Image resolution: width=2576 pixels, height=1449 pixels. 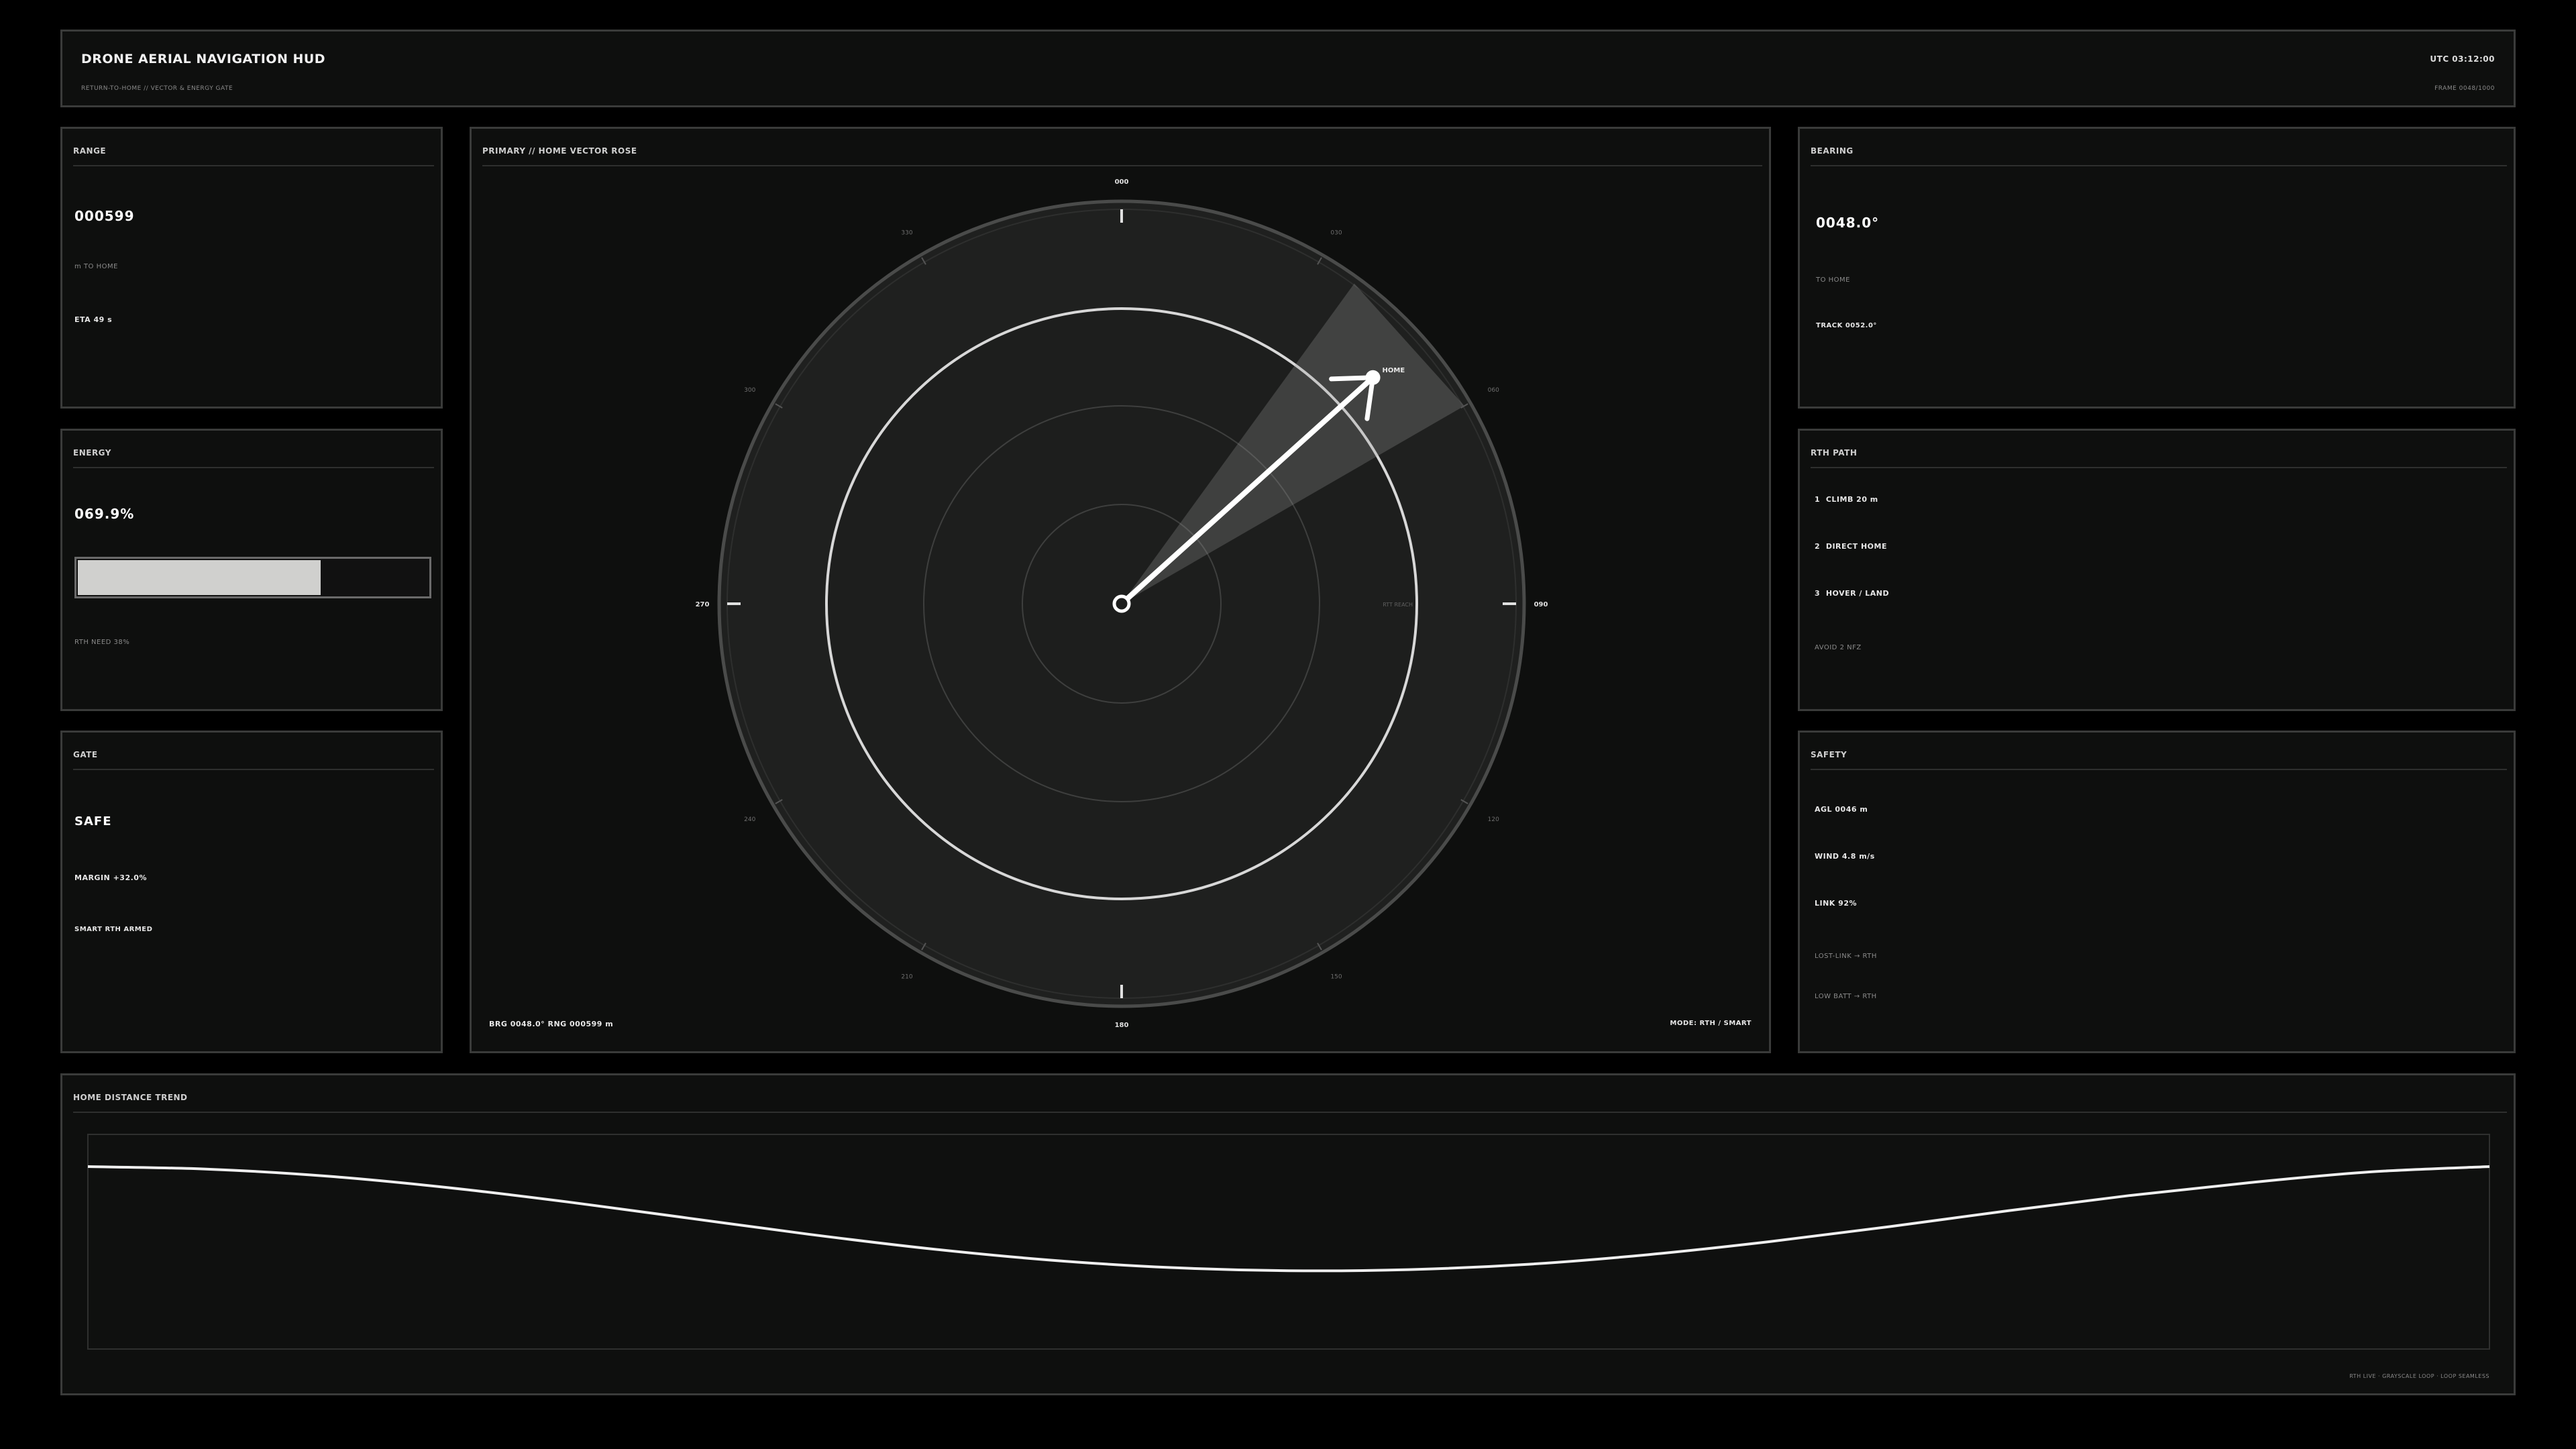 What do you see at coordinates (93, 319) in the screenshot?
I see `range-eta: ETA 49 s` at bounding box center [93, 319].